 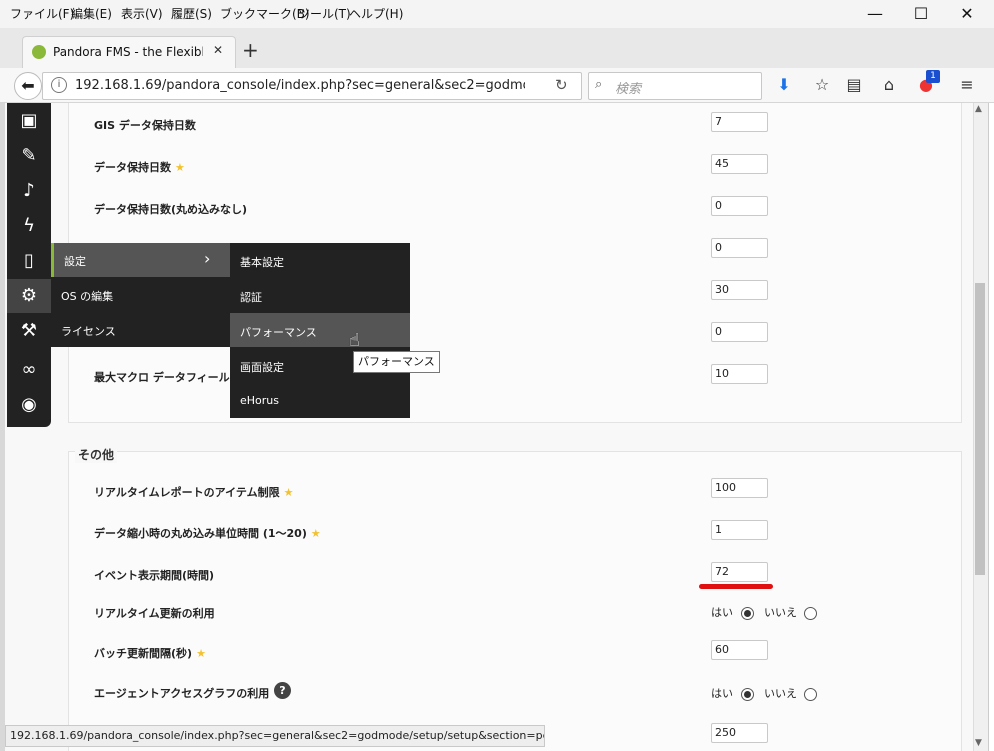 What do you see at coordinates (889, 85) in the screenshot?
I see `home-icon: ⌂` at bounding box center [889, 85].